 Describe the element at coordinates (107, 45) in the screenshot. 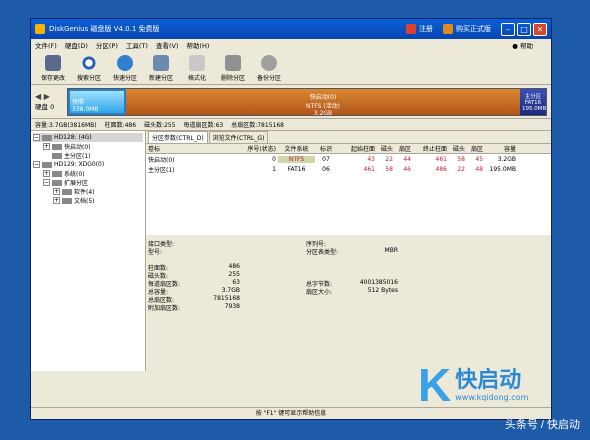

I see `menu-partition: 分区(P)` at that location.